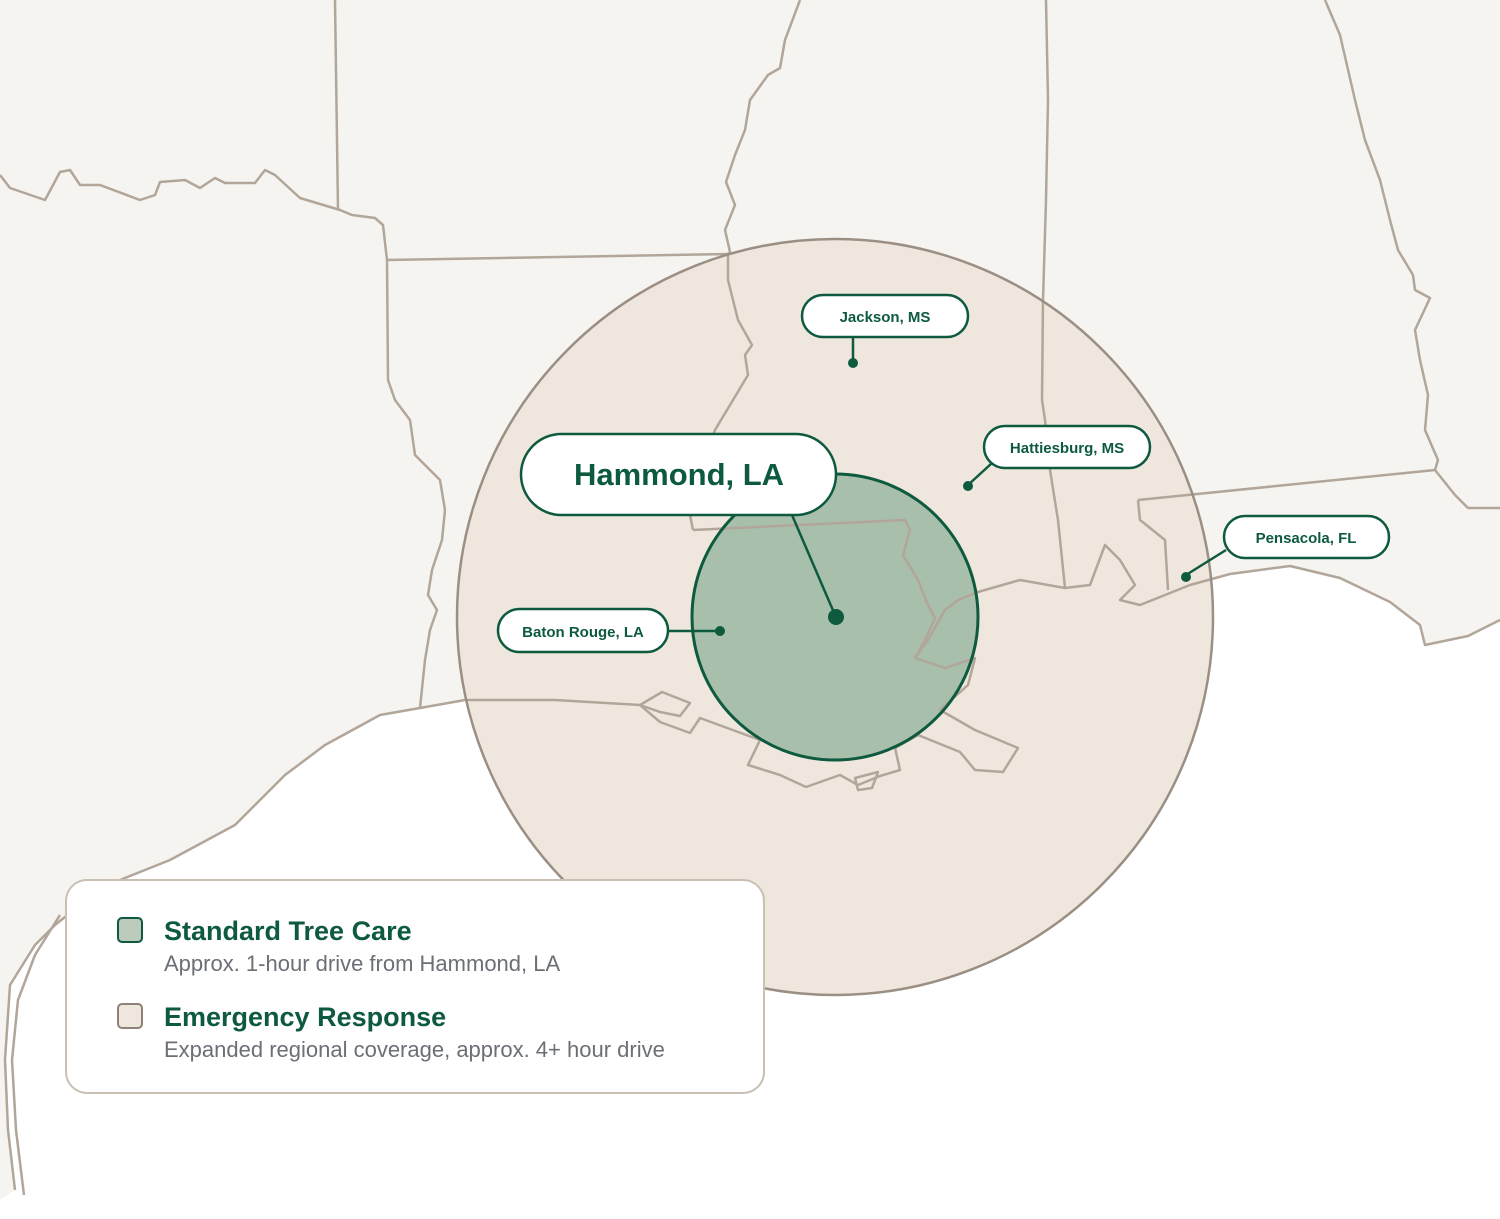 The width and height of the screenshot is (1500, 1219). Describe the element at coordinates (362, 963) in the screenshot. I see `legend-description: Approx. 1-hour drive from Hammond, LA` at that location.